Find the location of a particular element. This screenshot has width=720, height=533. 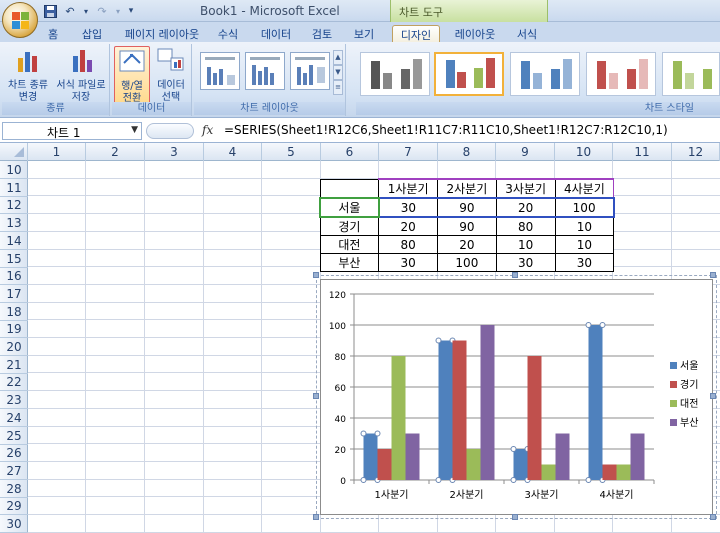

row-header: 14 is located at coordinates (14, 241).